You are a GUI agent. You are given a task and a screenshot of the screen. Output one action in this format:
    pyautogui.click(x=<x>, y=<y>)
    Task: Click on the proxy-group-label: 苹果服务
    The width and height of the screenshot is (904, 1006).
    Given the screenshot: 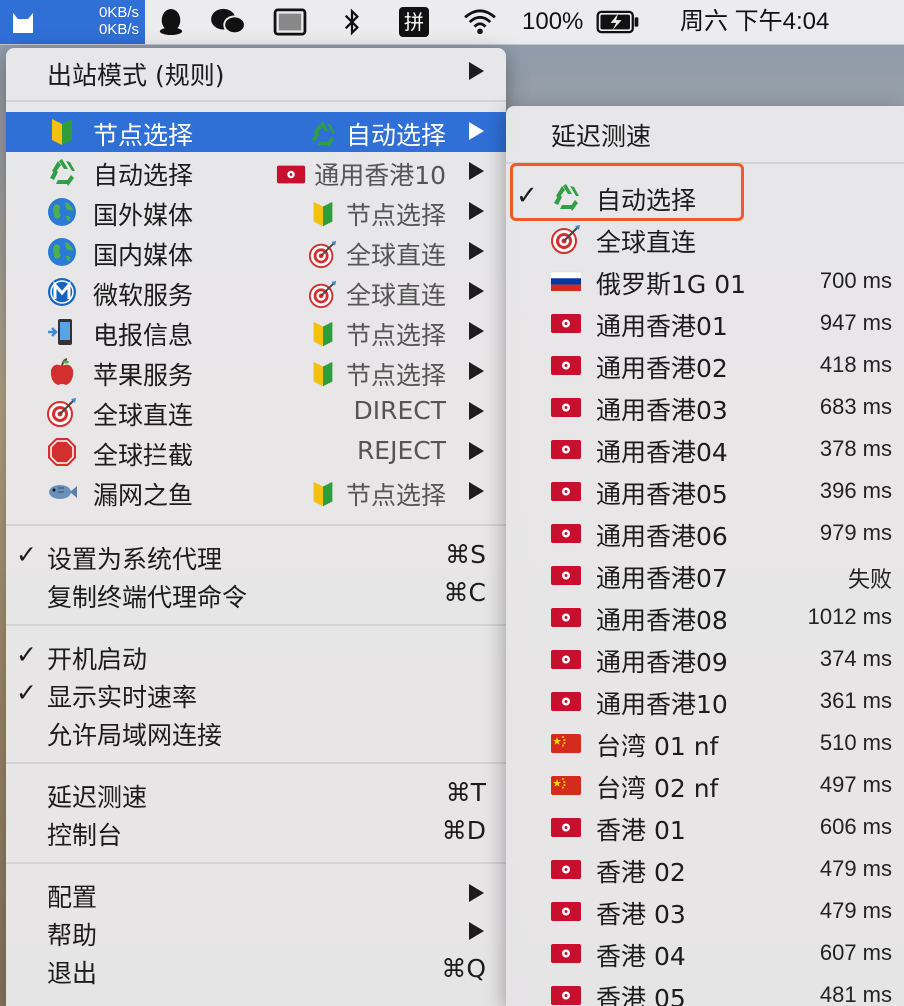 What is the action you would take?
    pyautogui.click(x=143, y=375)
    